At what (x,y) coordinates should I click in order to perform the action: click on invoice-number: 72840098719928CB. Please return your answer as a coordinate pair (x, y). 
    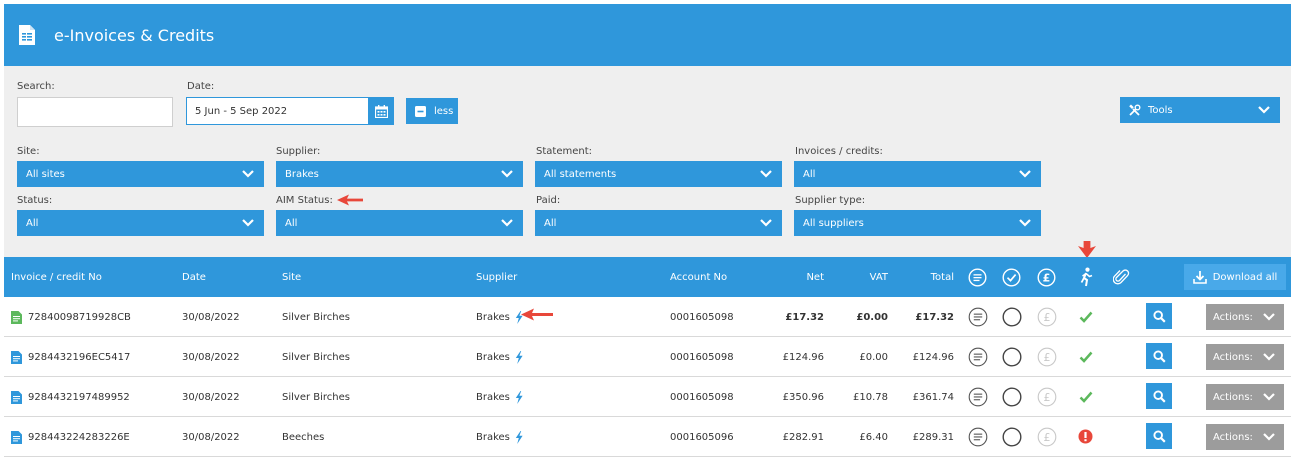
    Looking at the image, I should click on (79, 317).